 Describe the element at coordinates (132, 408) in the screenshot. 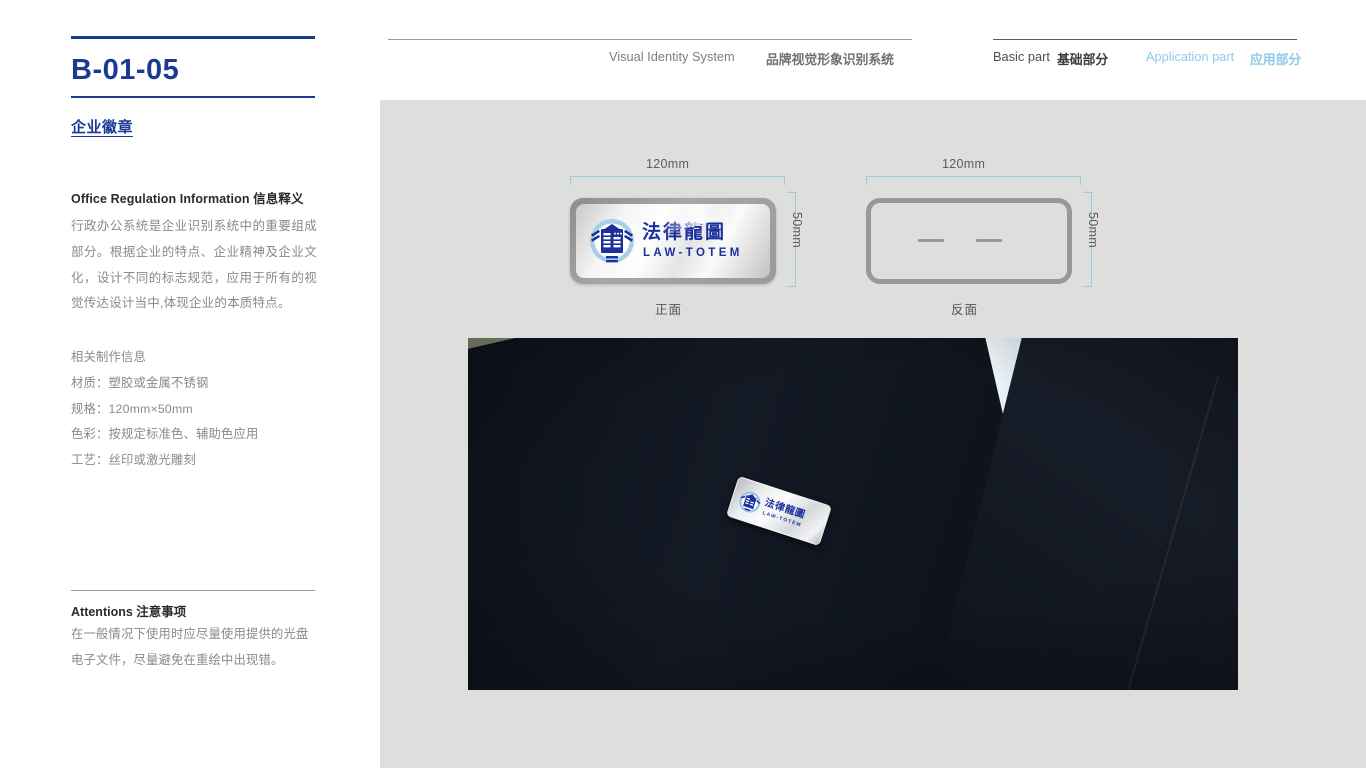

I see `spec-size: 规格：120mm×50mm` at that location.